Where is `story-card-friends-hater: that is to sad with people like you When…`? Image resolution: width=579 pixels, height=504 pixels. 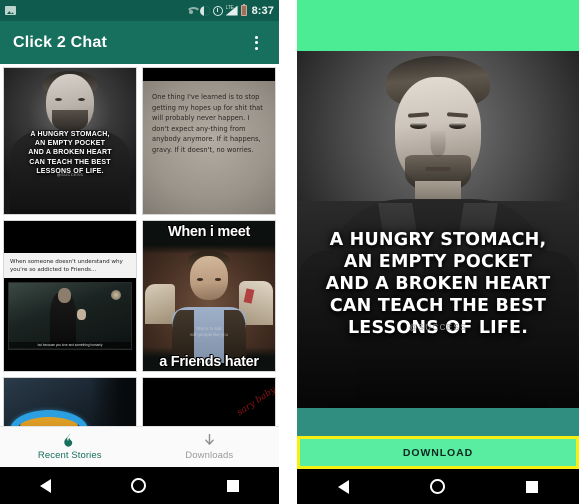
story-card-friends-hater: that is to sad with people like you When… is located at coordinates (209, 296).